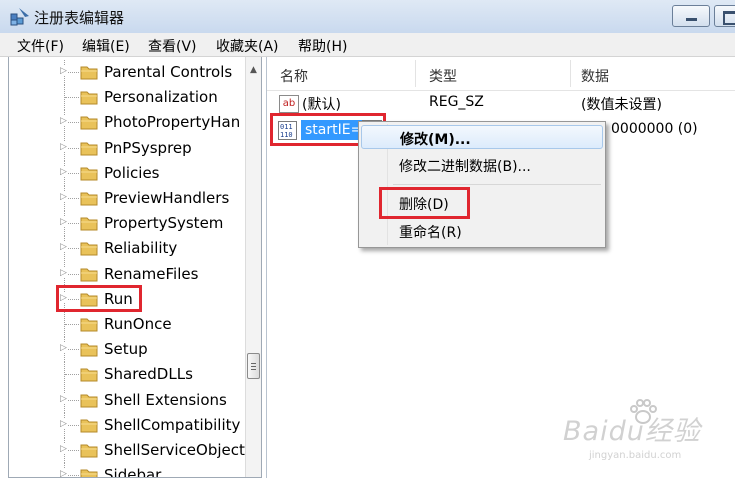  I want to click on scrollbar-thumb, so click(253, 366).